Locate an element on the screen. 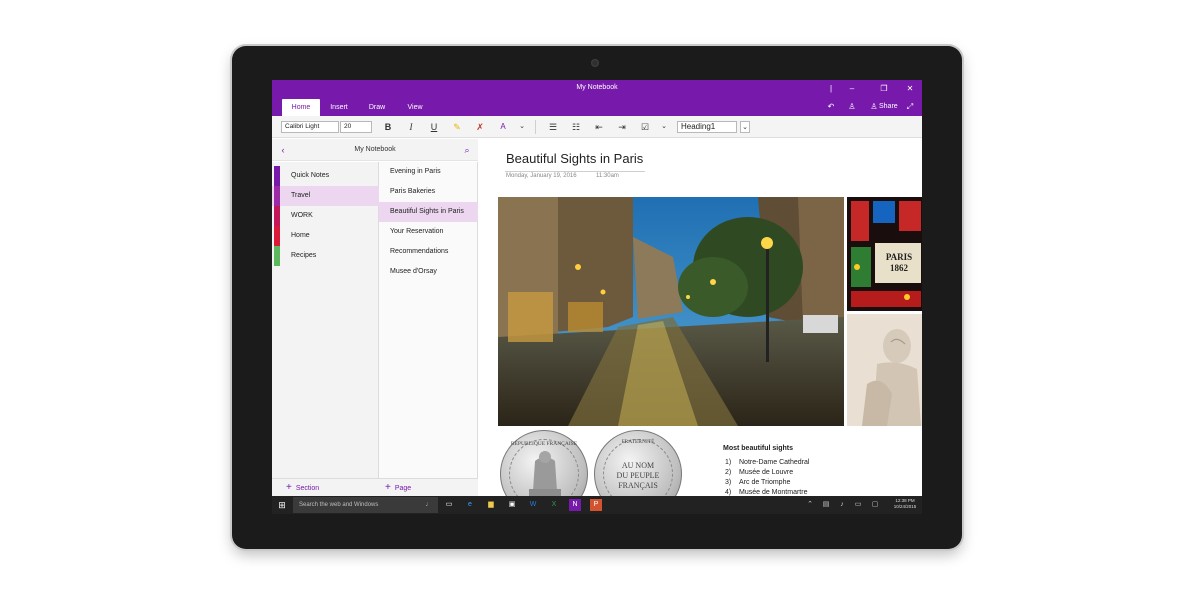  page-item-musee-dorsay: Musee d'Orsay is located at coordinates (428, 272).